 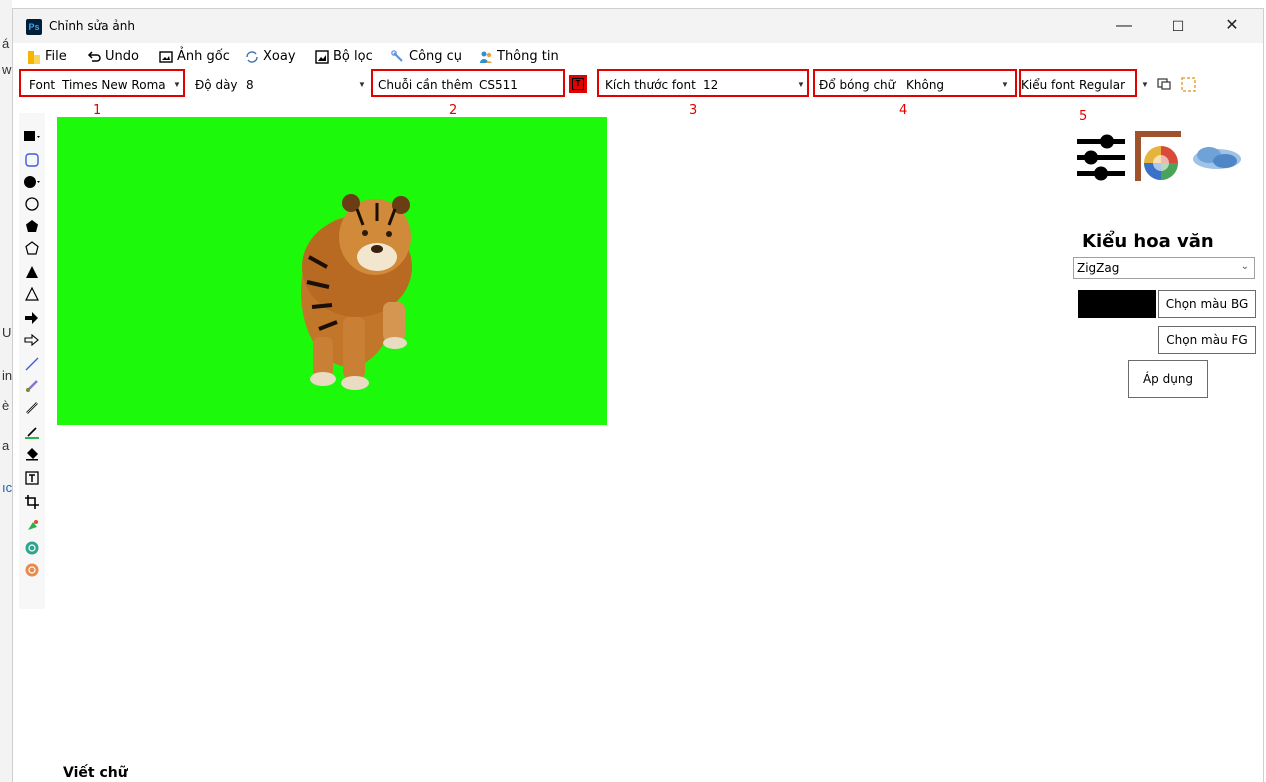 What do you see at coordinates (7, 375) in the screenshot?
I see `bg-glyph: in` at bounding box center [7, 375].